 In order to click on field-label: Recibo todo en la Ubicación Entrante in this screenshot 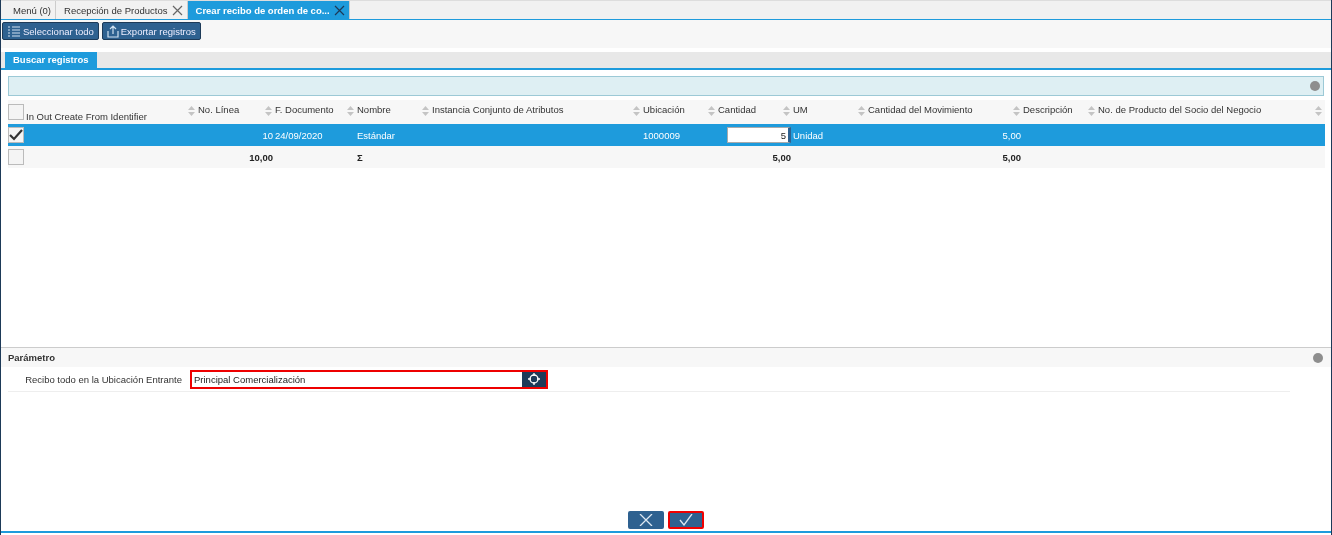, I will do `click(103, 379)`.